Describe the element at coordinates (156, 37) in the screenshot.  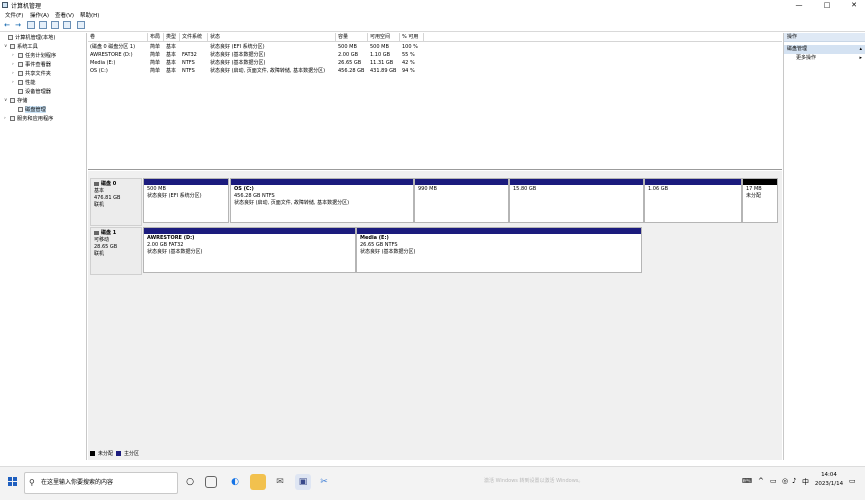
I see `column-header-layout: 布局` at that location.